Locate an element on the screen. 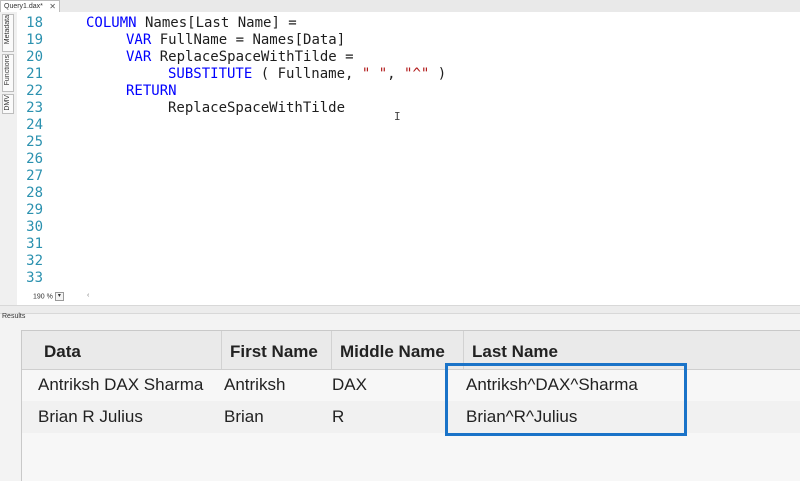 The image size is (800, 481). code-line-19: VAR FullName = Names[Data] is located at coordinates (235, 40).